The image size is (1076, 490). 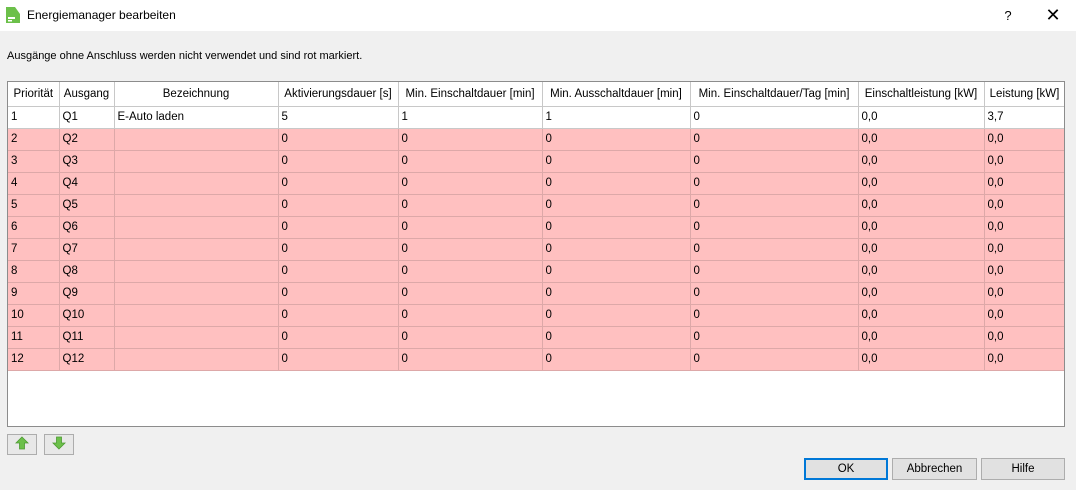 I want to click on column-header: Ausgang, so click(x=87, y=94).